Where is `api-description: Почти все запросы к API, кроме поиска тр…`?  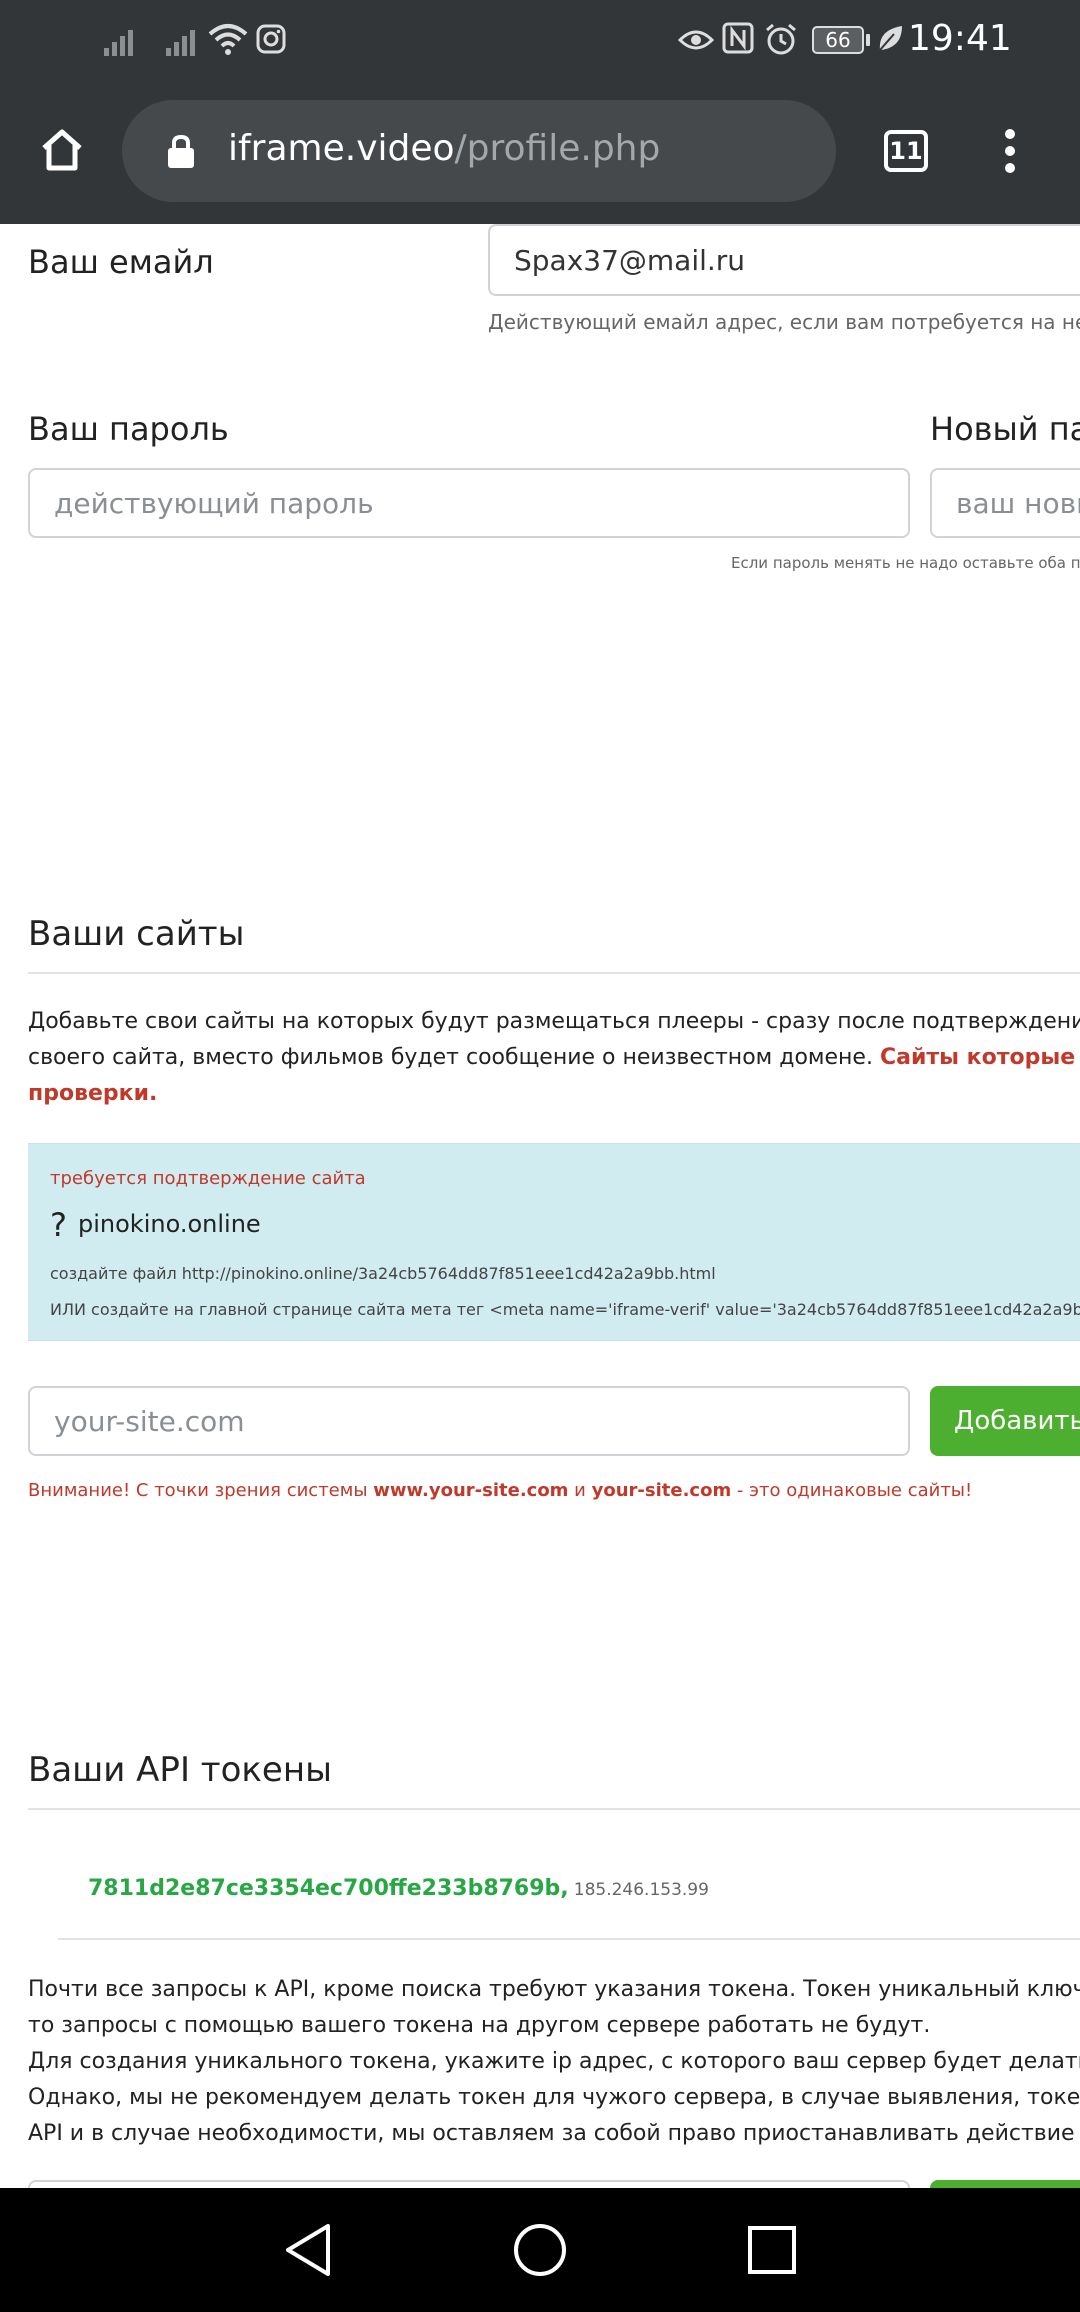 api-description: Почти все запросы к API, кроме поиска тр… is located at coordinates (554, 2062).